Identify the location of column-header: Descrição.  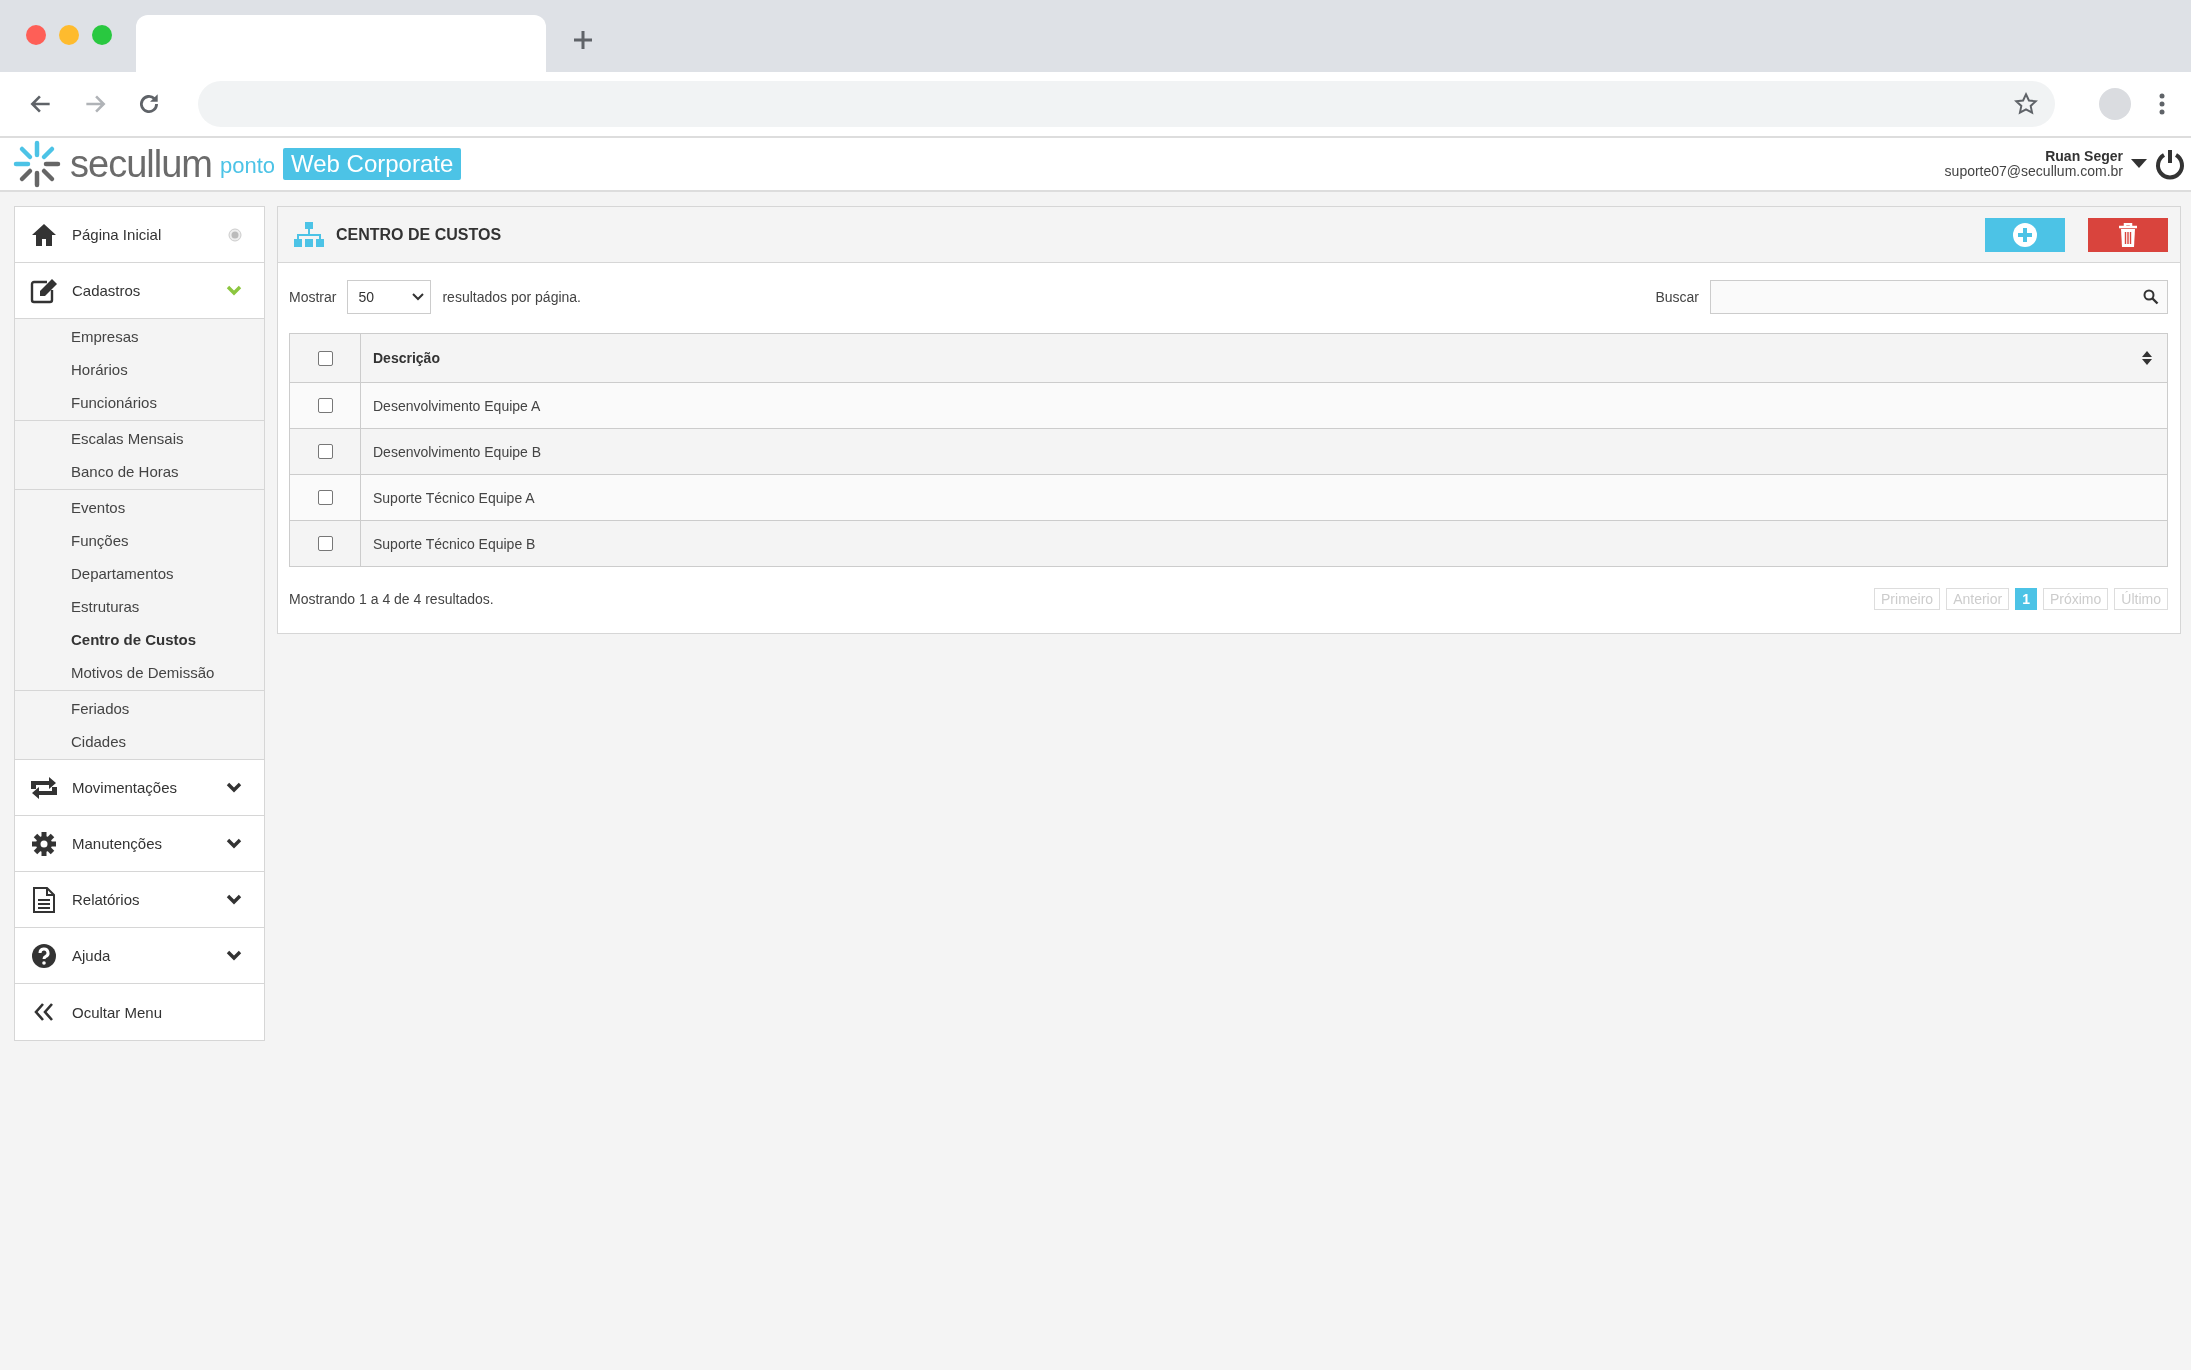
(406, 358).